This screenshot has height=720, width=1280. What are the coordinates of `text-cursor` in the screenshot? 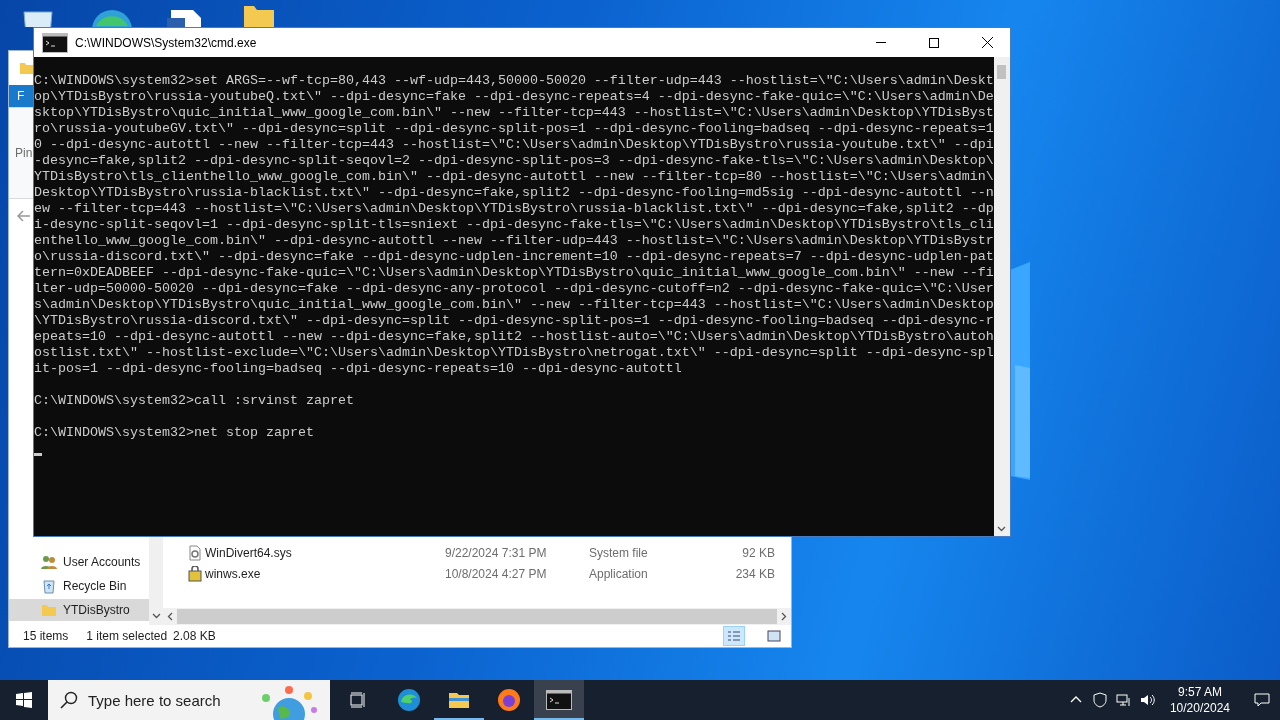 It's located at (38, 454).